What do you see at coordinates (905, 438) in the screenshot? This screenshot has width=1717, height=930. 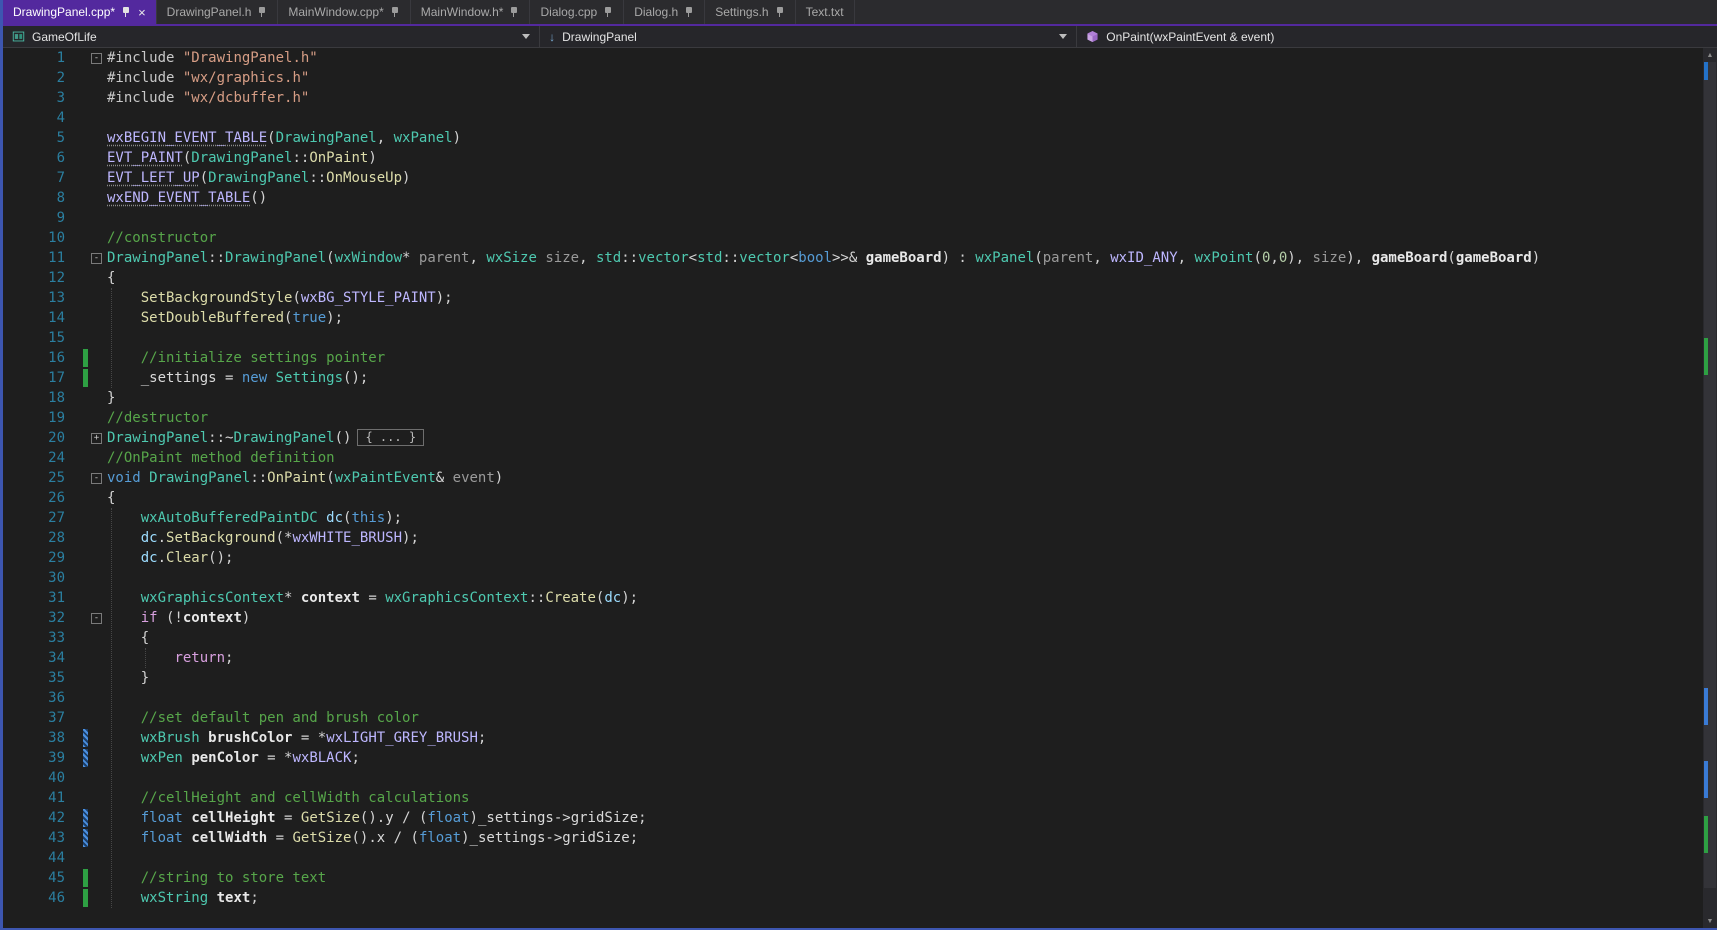 I see `code-text: DrawingPanel::~DrawingPanel(){ ... }` at bounding box center [905, 438].